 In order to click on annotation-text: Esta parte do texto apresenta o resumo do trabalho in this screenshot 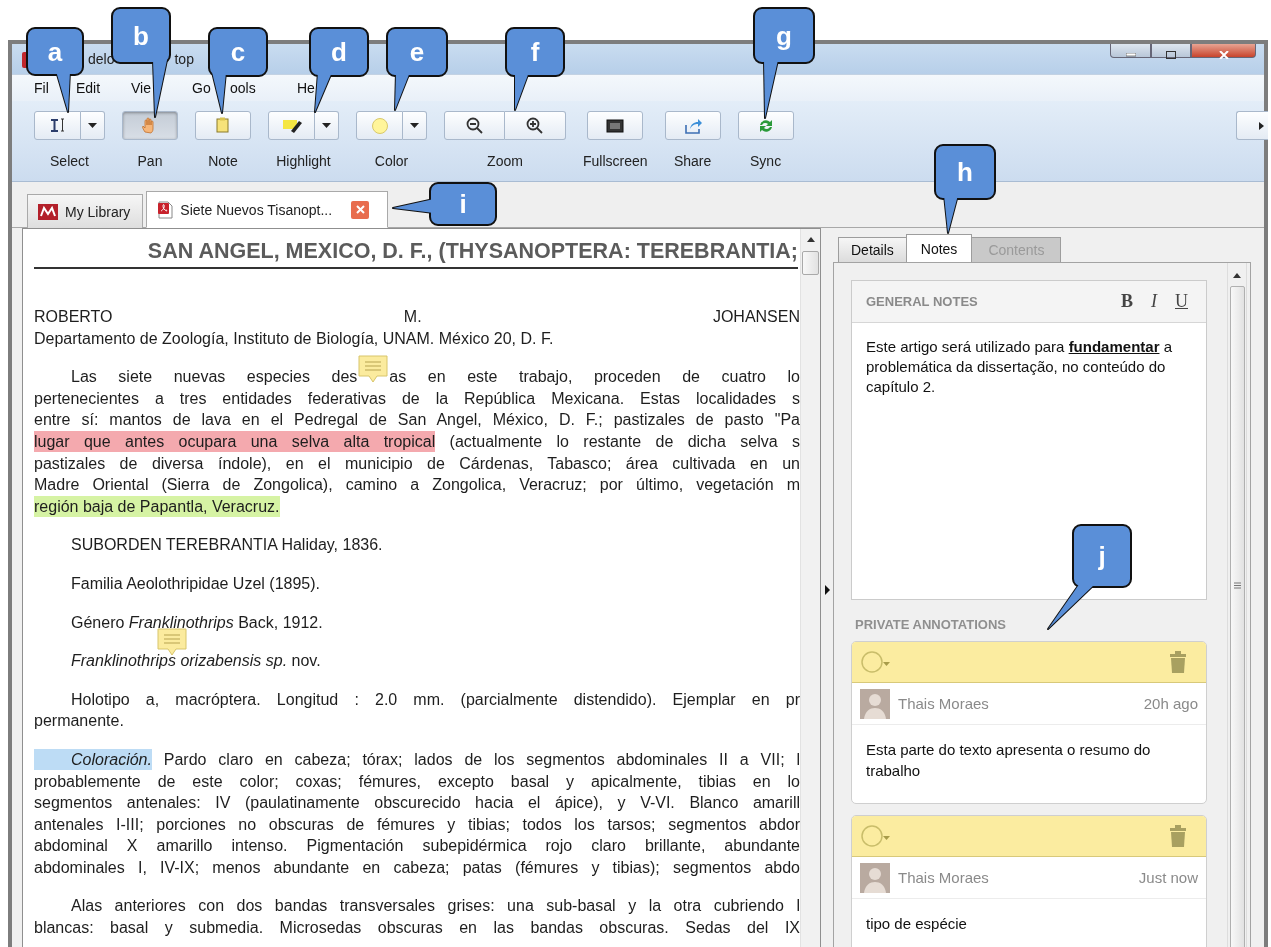, I will do `click(1008, 760)`.